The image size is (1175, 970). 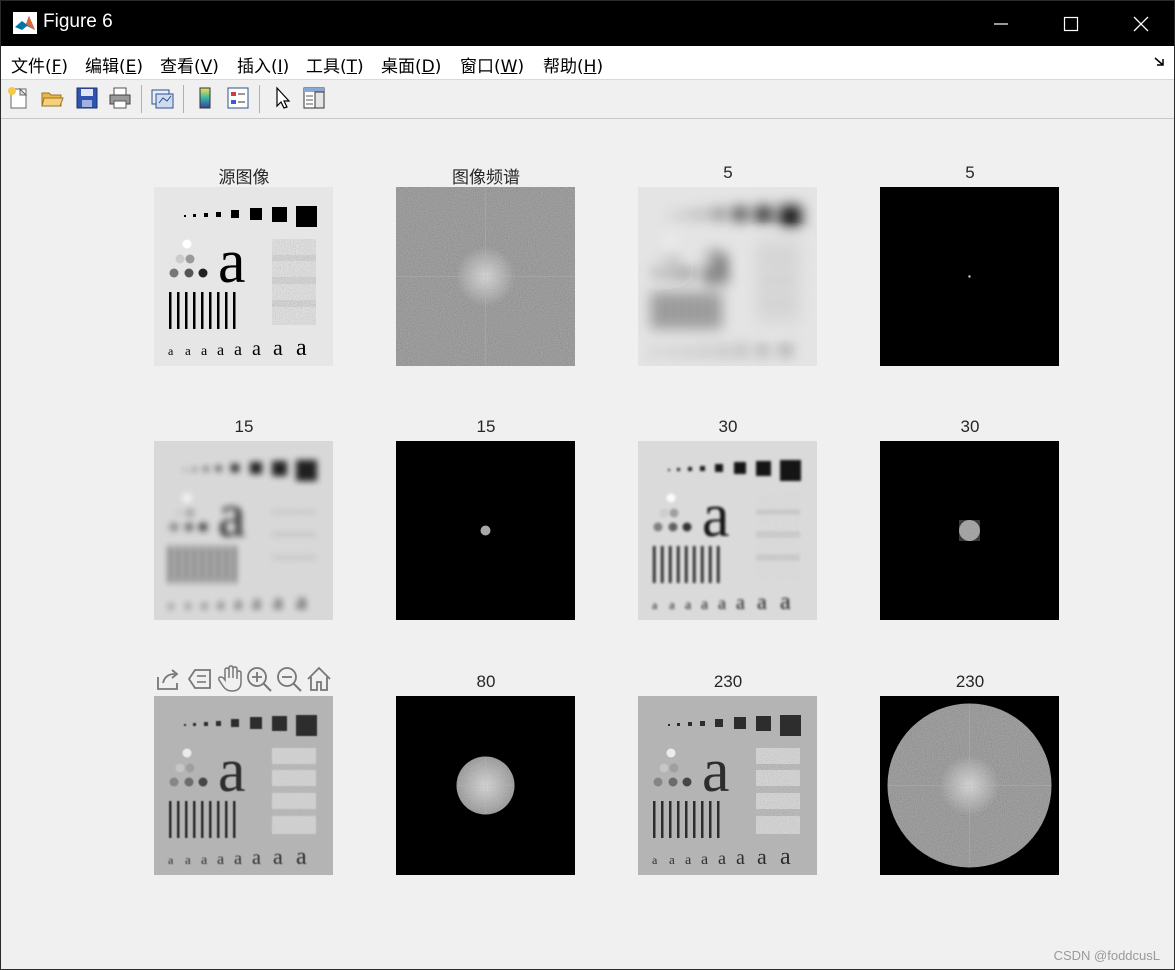 What do you see at coordinates (169, 679) in the screenshot?
I see `export-icon` at bounding box center [169, 679].